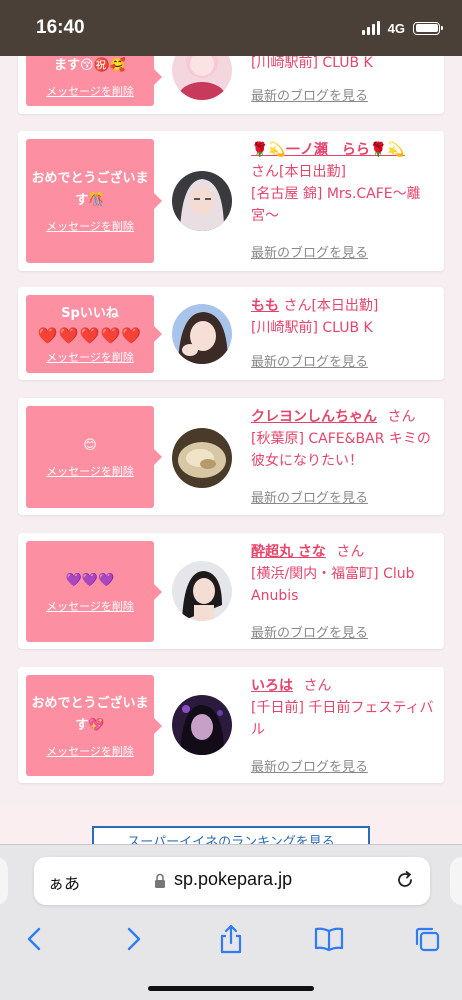 Image resolution: width=462 pixels, height=1000 pixels. I want to click on message-text: ます😚㊗️🥰, so click(90, 65).